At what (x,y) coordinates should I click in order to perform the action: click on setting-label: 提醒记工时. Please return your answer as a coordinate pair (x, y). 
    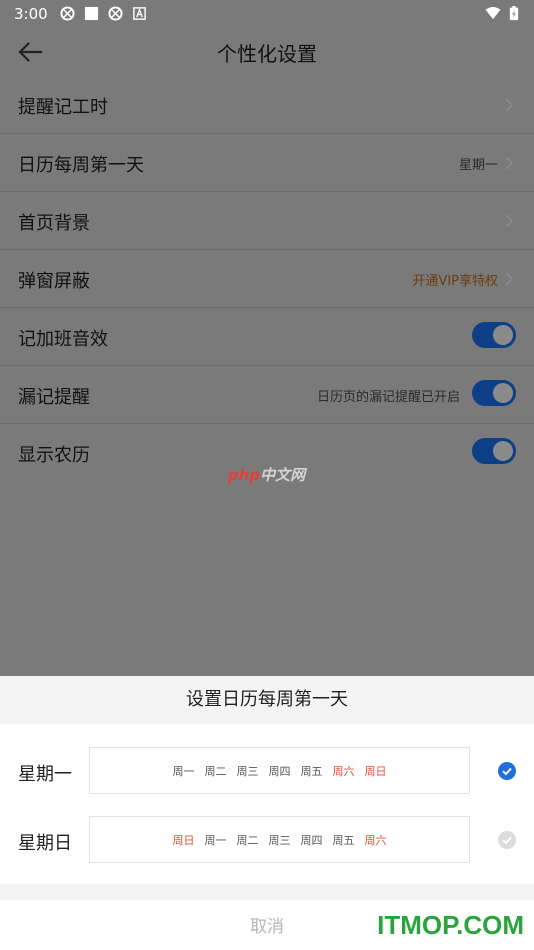
    Looking at the image, I should click on (63, 107).